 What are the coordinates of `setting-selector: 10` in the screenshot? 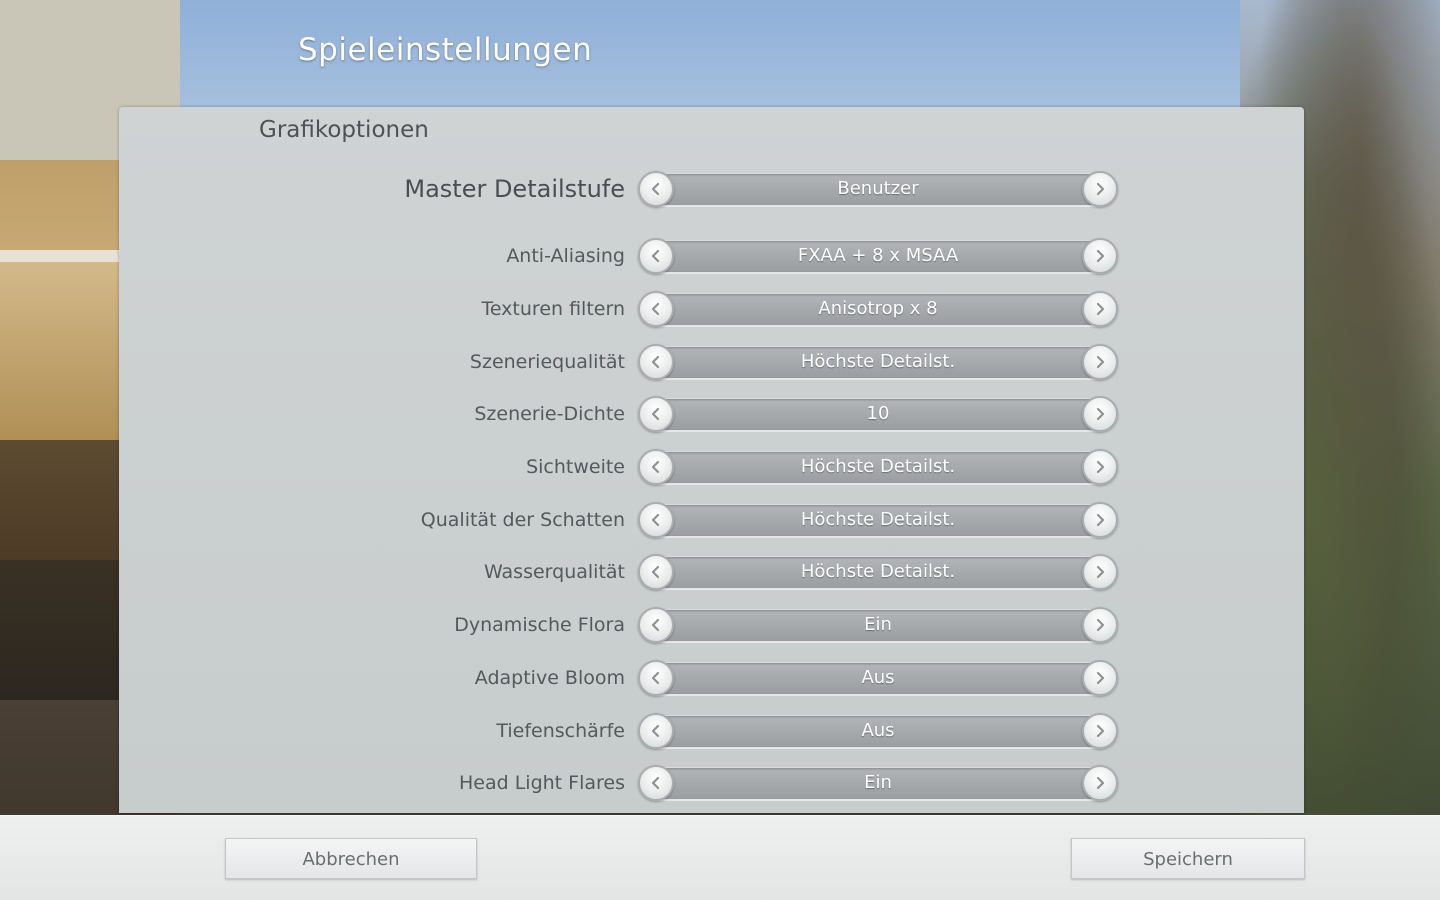 It's located at (878, 414).